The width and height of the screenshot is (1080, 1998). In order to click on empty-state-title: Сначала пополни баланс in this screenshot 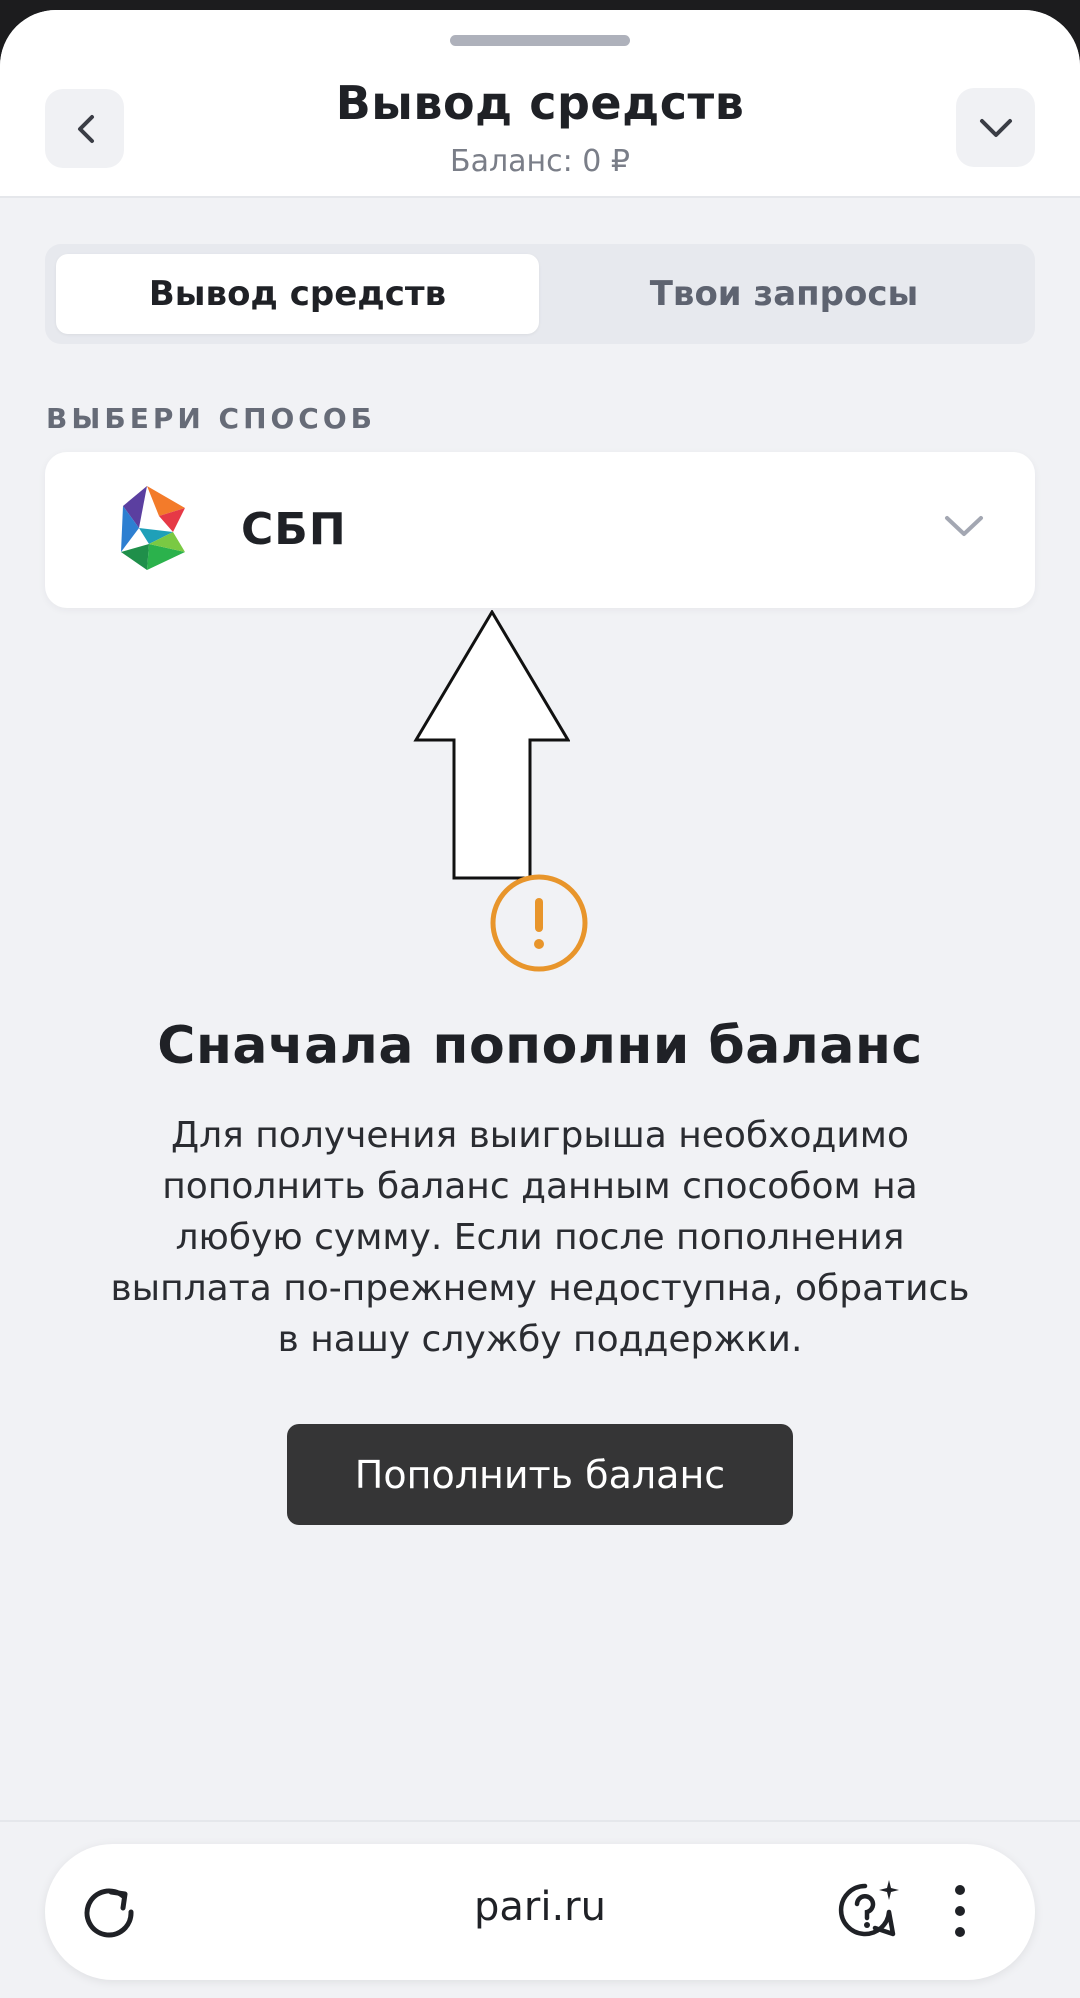, I will do `click(540, 1046)`.